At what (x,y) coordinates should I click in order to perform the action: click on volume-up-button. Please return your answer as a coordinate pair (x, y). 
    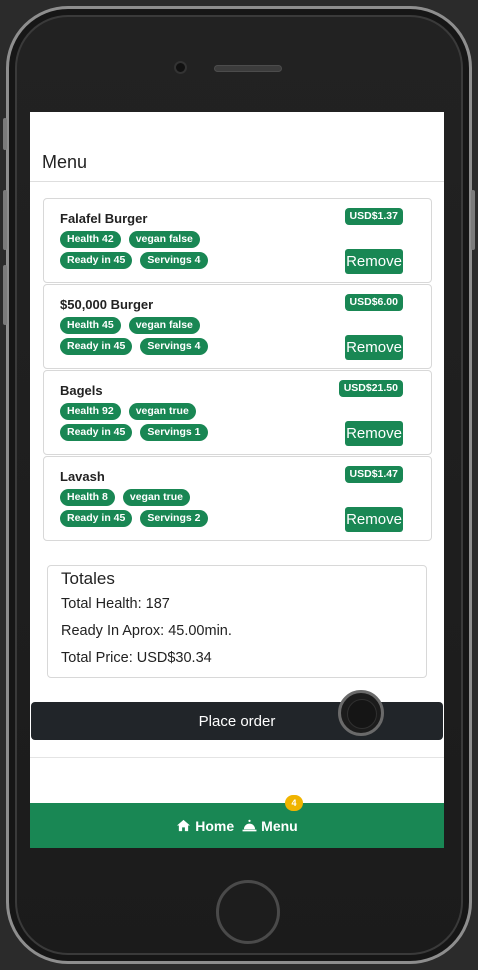
    Looking at the image, I should click on (5, 220).